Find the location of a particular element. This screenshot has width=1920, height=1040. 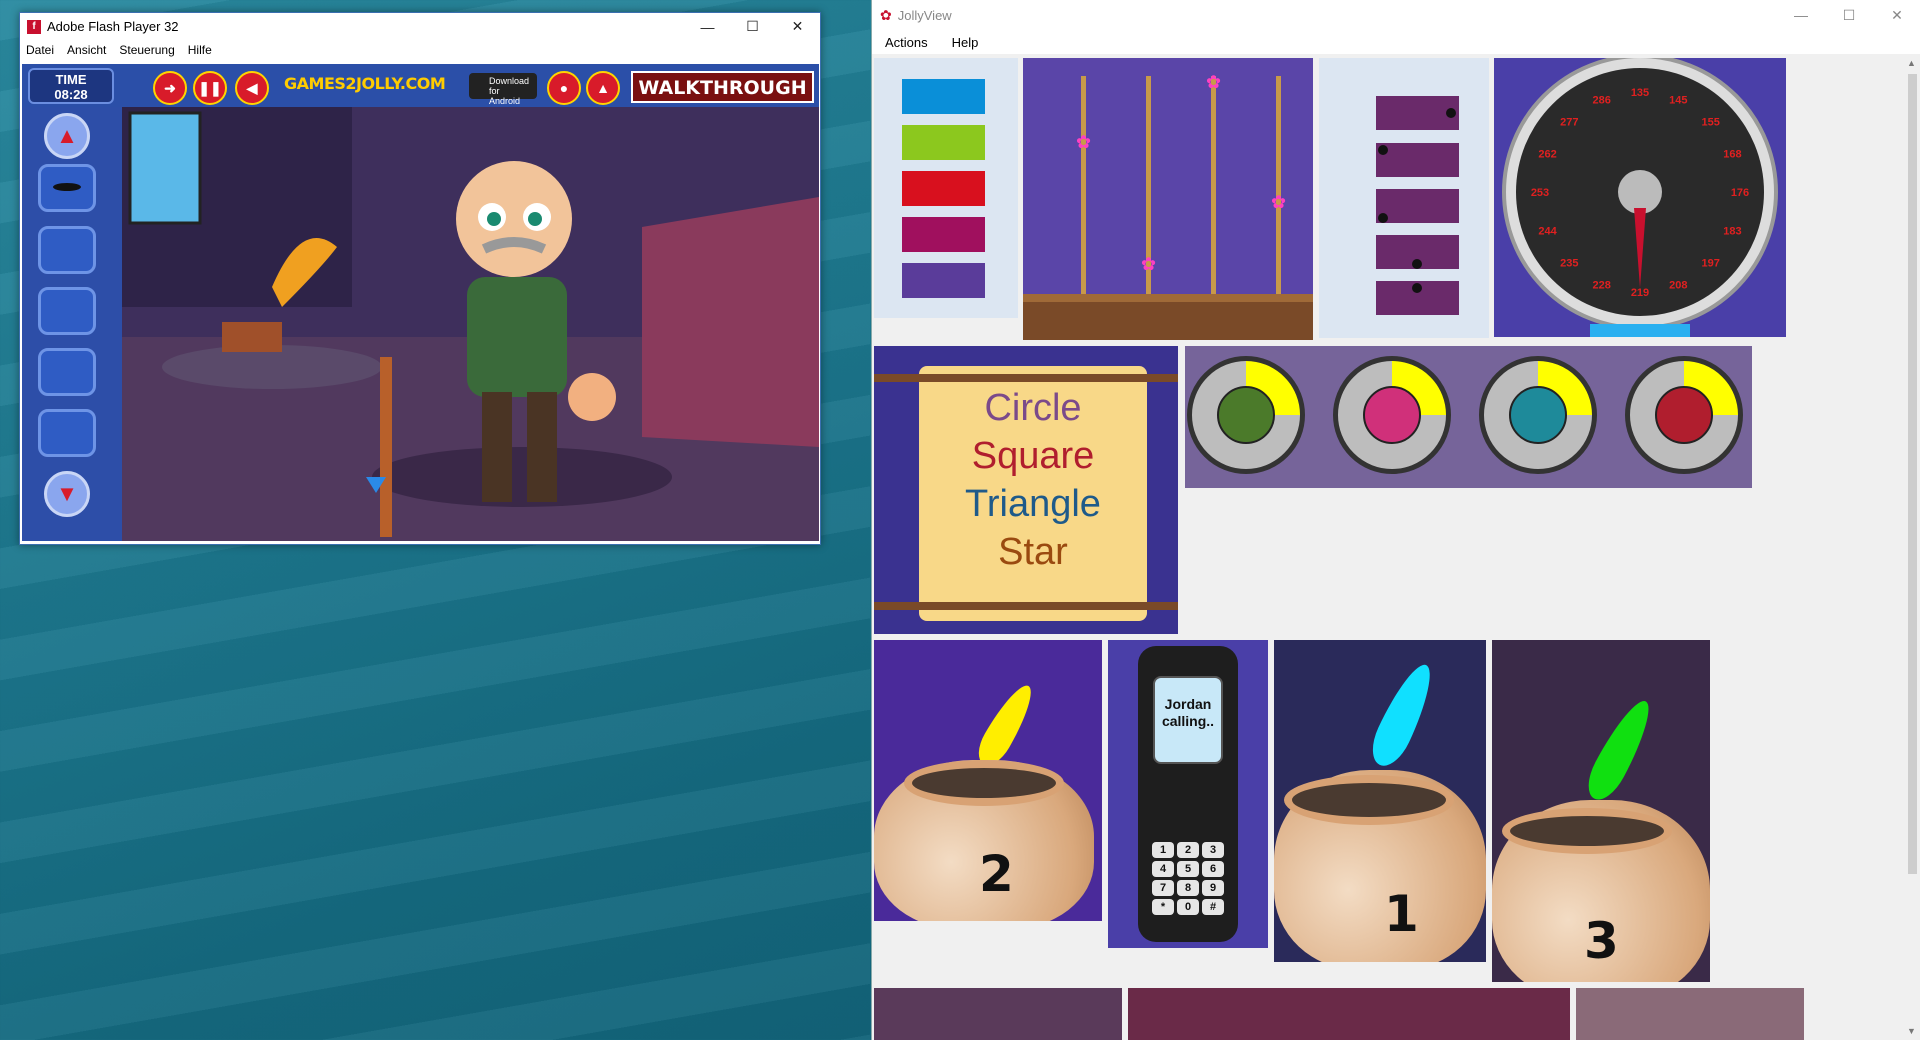

android-line1: Download for is located at coordinates (509, 86).